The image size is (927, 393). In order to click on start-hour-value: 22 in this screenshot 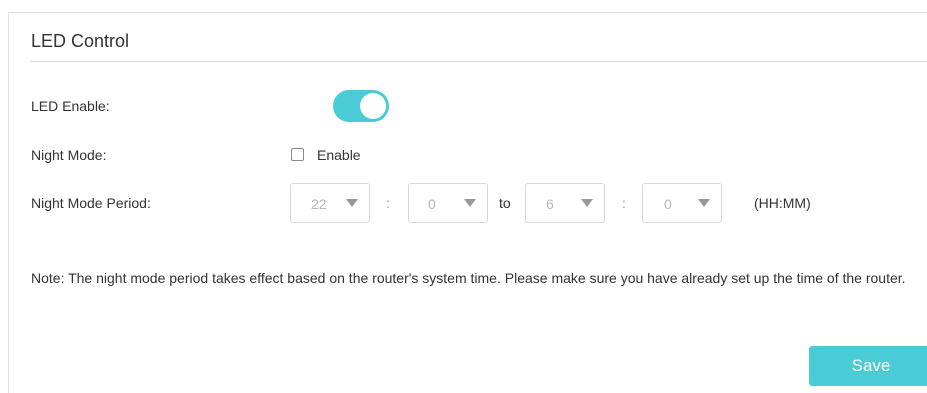, I will do `click(319, 204)`.